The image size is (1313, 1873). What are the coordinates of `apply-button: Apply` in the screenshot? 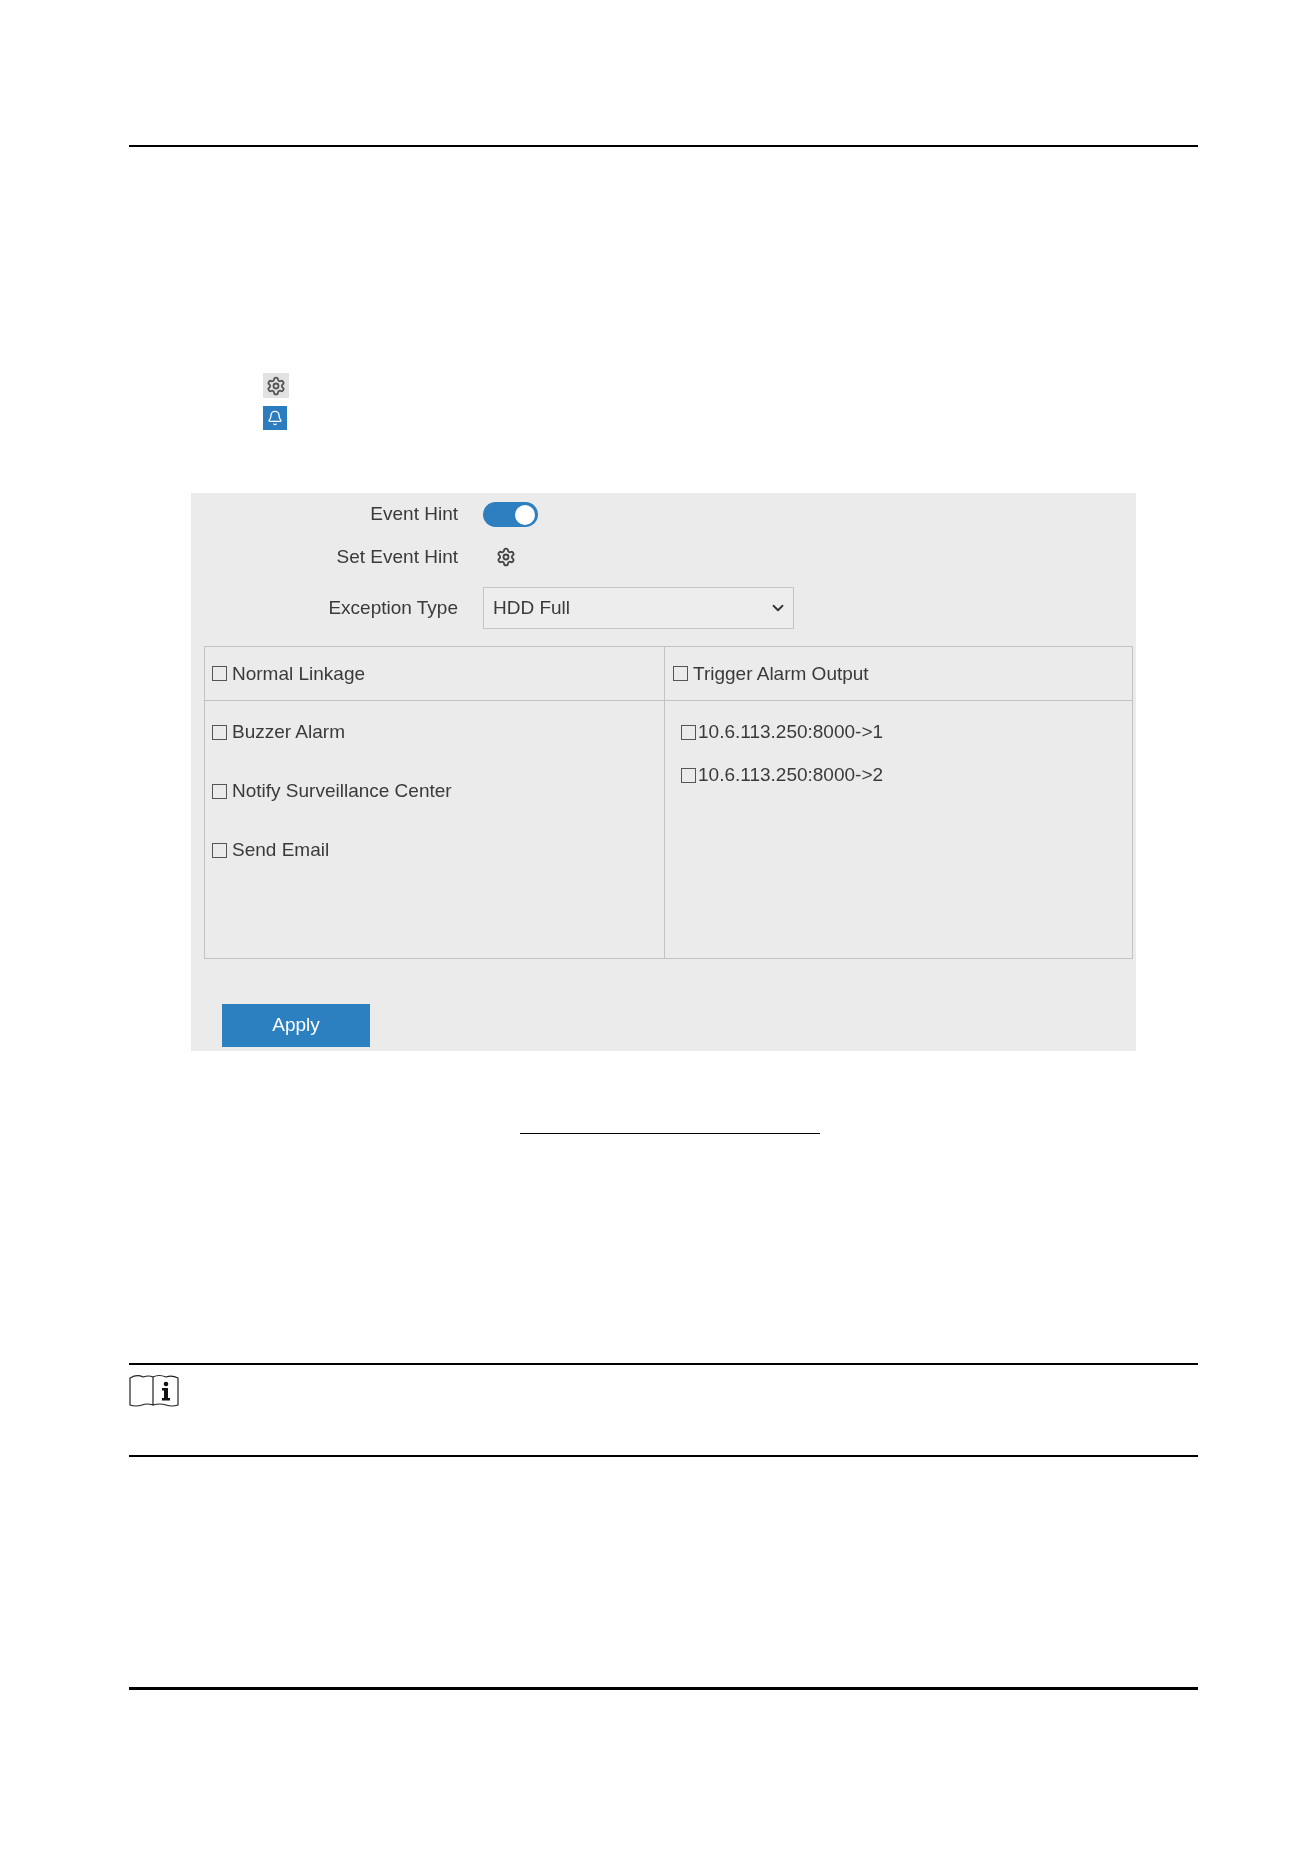 It's located at (296, 1025).